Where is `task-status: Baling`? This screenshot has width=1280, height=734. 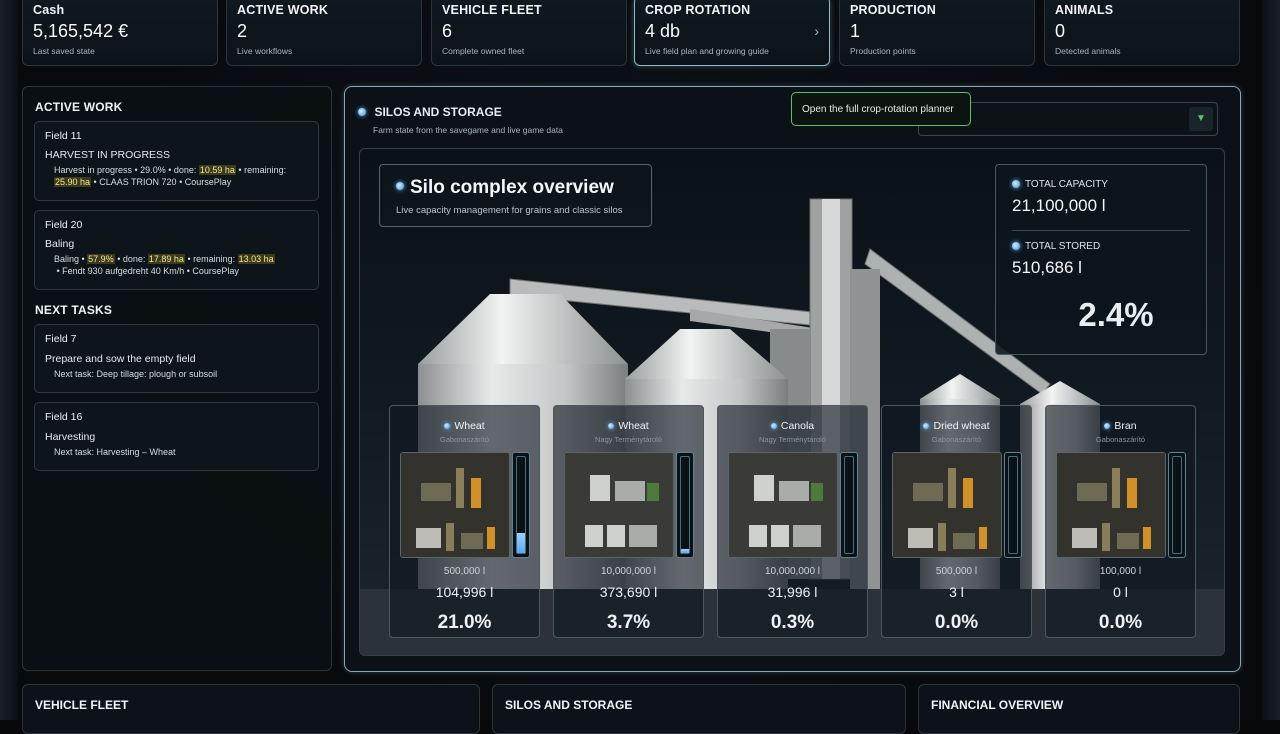 task-status: Baling is located at coordinates (176, 244).